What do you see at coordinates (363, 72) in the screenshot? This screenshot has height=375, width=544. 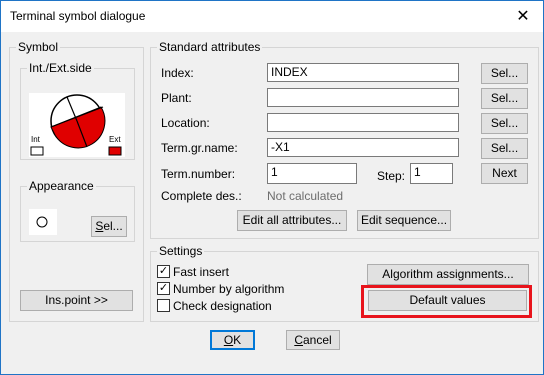 I see `index-field: INDEX` at bounding box center [363, 72].